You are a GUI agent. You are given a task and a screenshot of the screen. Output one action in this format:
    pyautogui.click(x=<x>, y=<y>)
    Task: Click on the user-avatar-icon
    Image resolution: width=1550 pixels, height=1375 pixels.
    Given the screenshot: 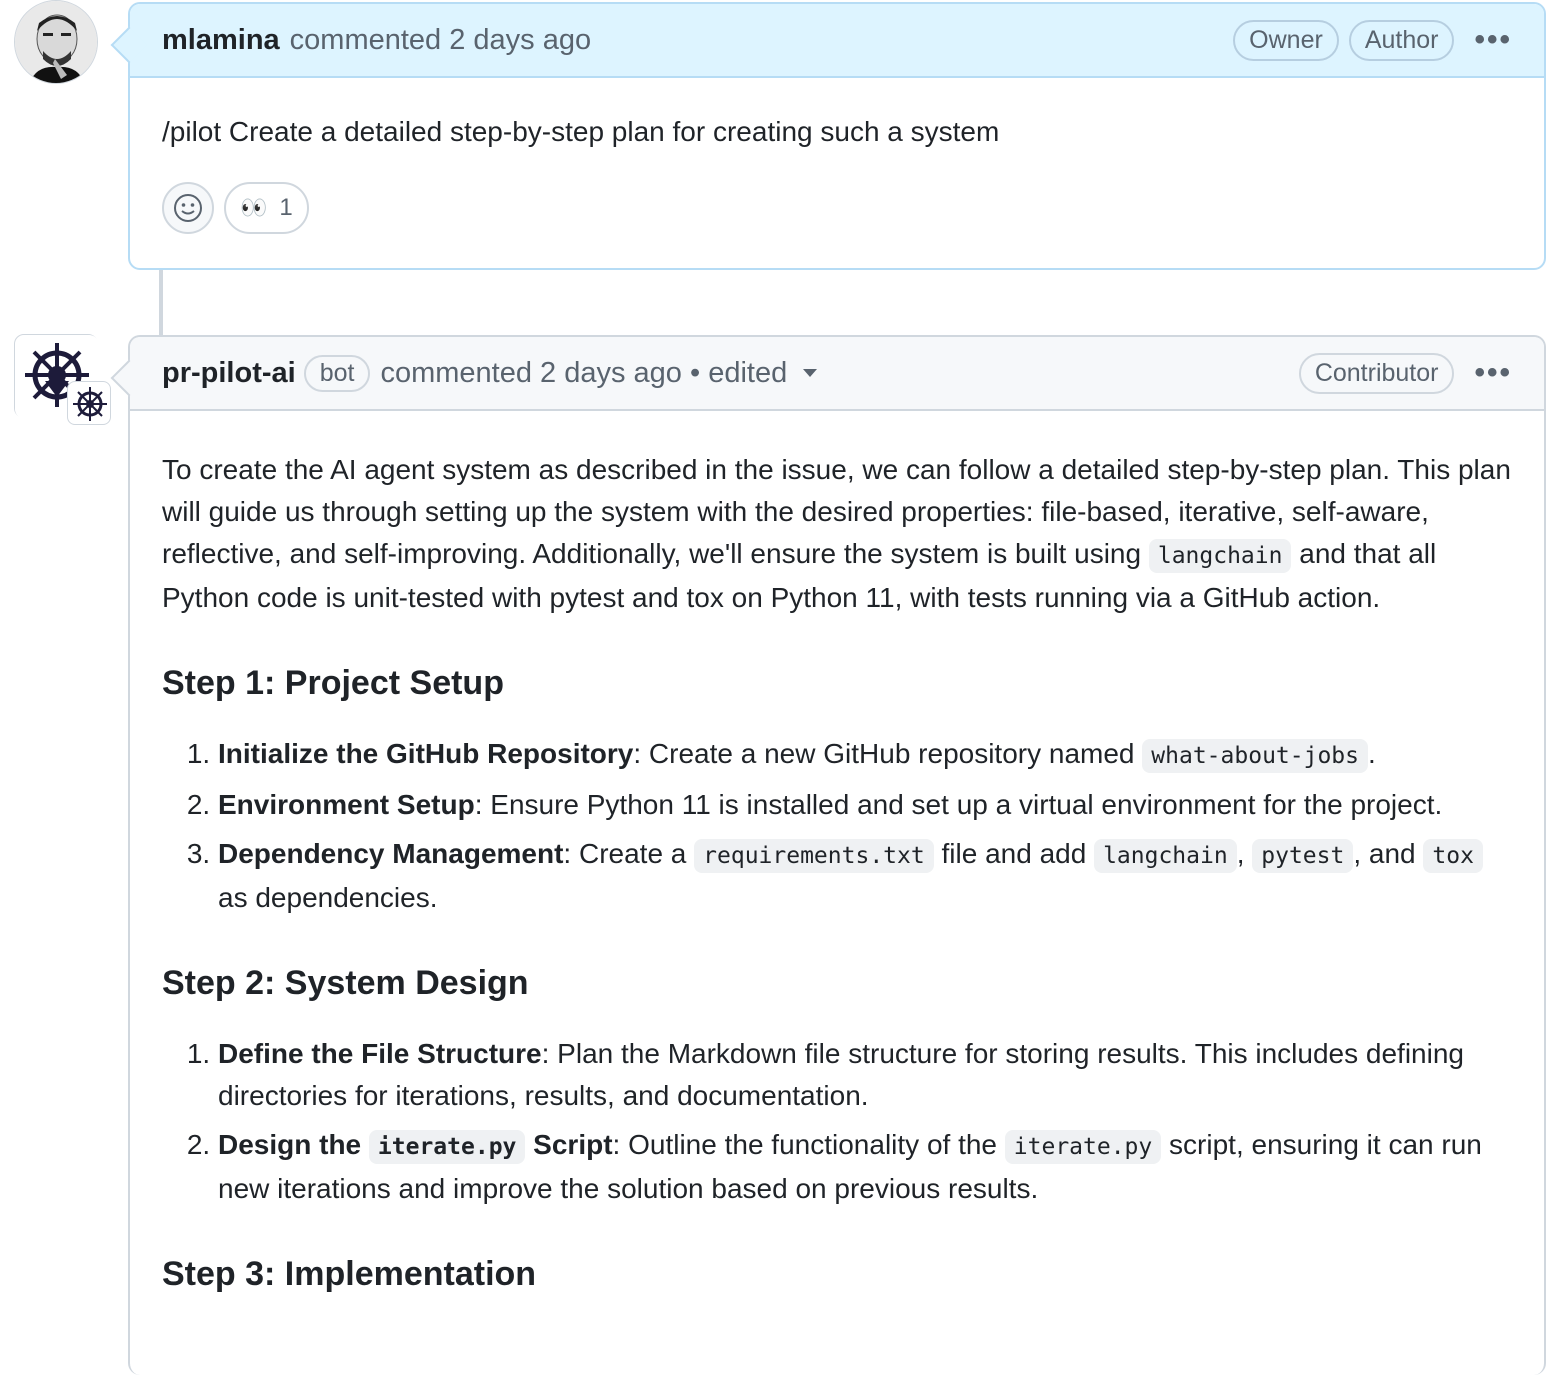 What is the action you would take?
    pyautogui.click(x=56, y=42)
    